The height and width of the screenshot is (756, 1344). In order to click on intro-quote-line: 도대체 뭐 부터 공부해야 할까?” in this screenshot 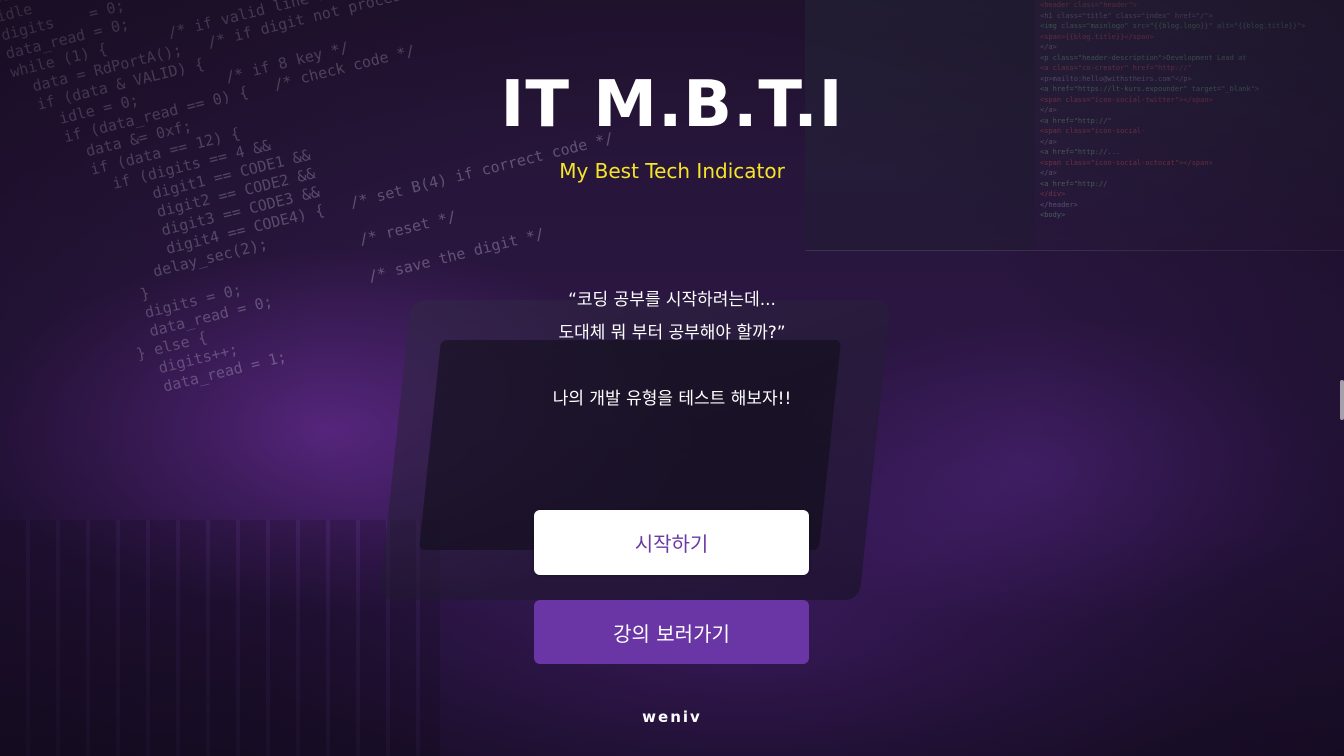, I will do `click(672, 333)`.